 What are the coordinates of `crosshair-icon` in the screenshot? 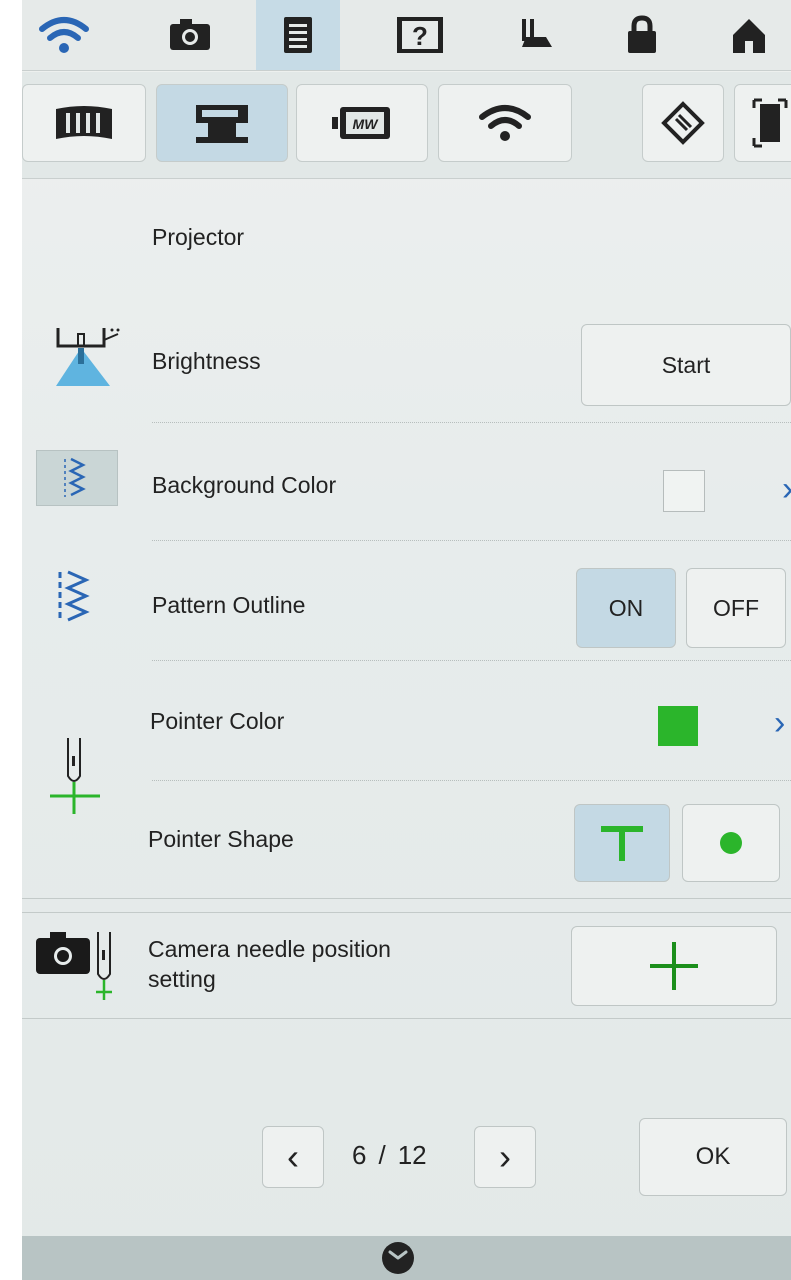 It's located at (674, 966).